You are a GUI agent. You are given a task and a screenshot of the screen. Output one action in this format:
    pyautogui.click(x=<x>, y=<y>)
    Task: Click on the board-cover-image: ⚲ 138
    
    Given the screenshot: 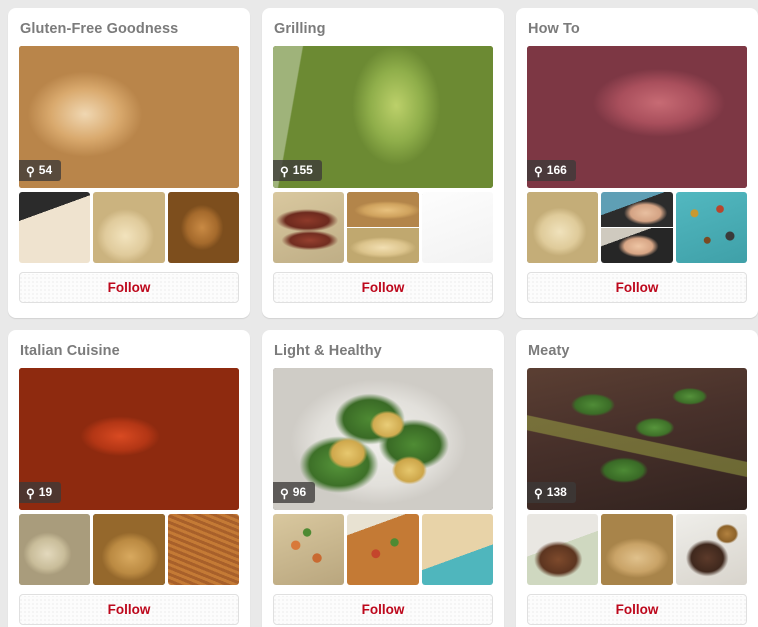 What is the action you would take?
    pyautogui.click(x=637, y=439)
    